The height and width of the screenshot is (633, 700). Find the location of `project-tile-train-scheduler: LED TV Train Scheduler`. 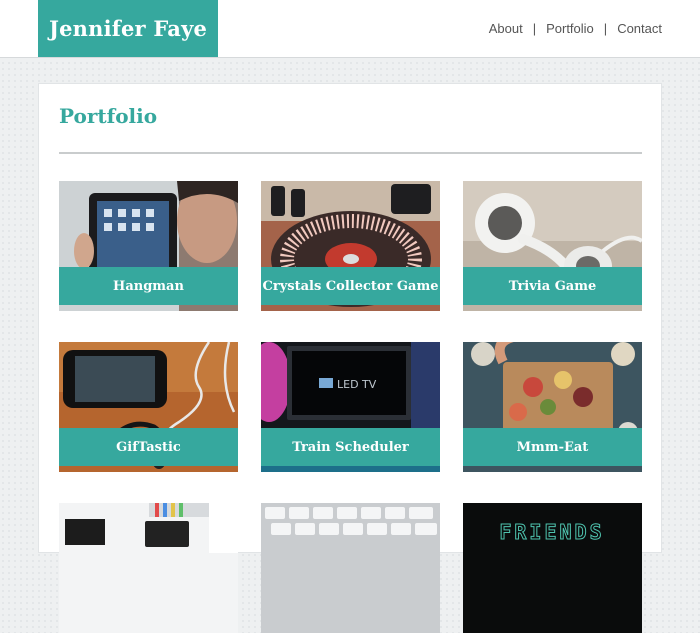

project-tile-train-scheduler: LED TV Train Scheduler is located at coordinates (350, 407).